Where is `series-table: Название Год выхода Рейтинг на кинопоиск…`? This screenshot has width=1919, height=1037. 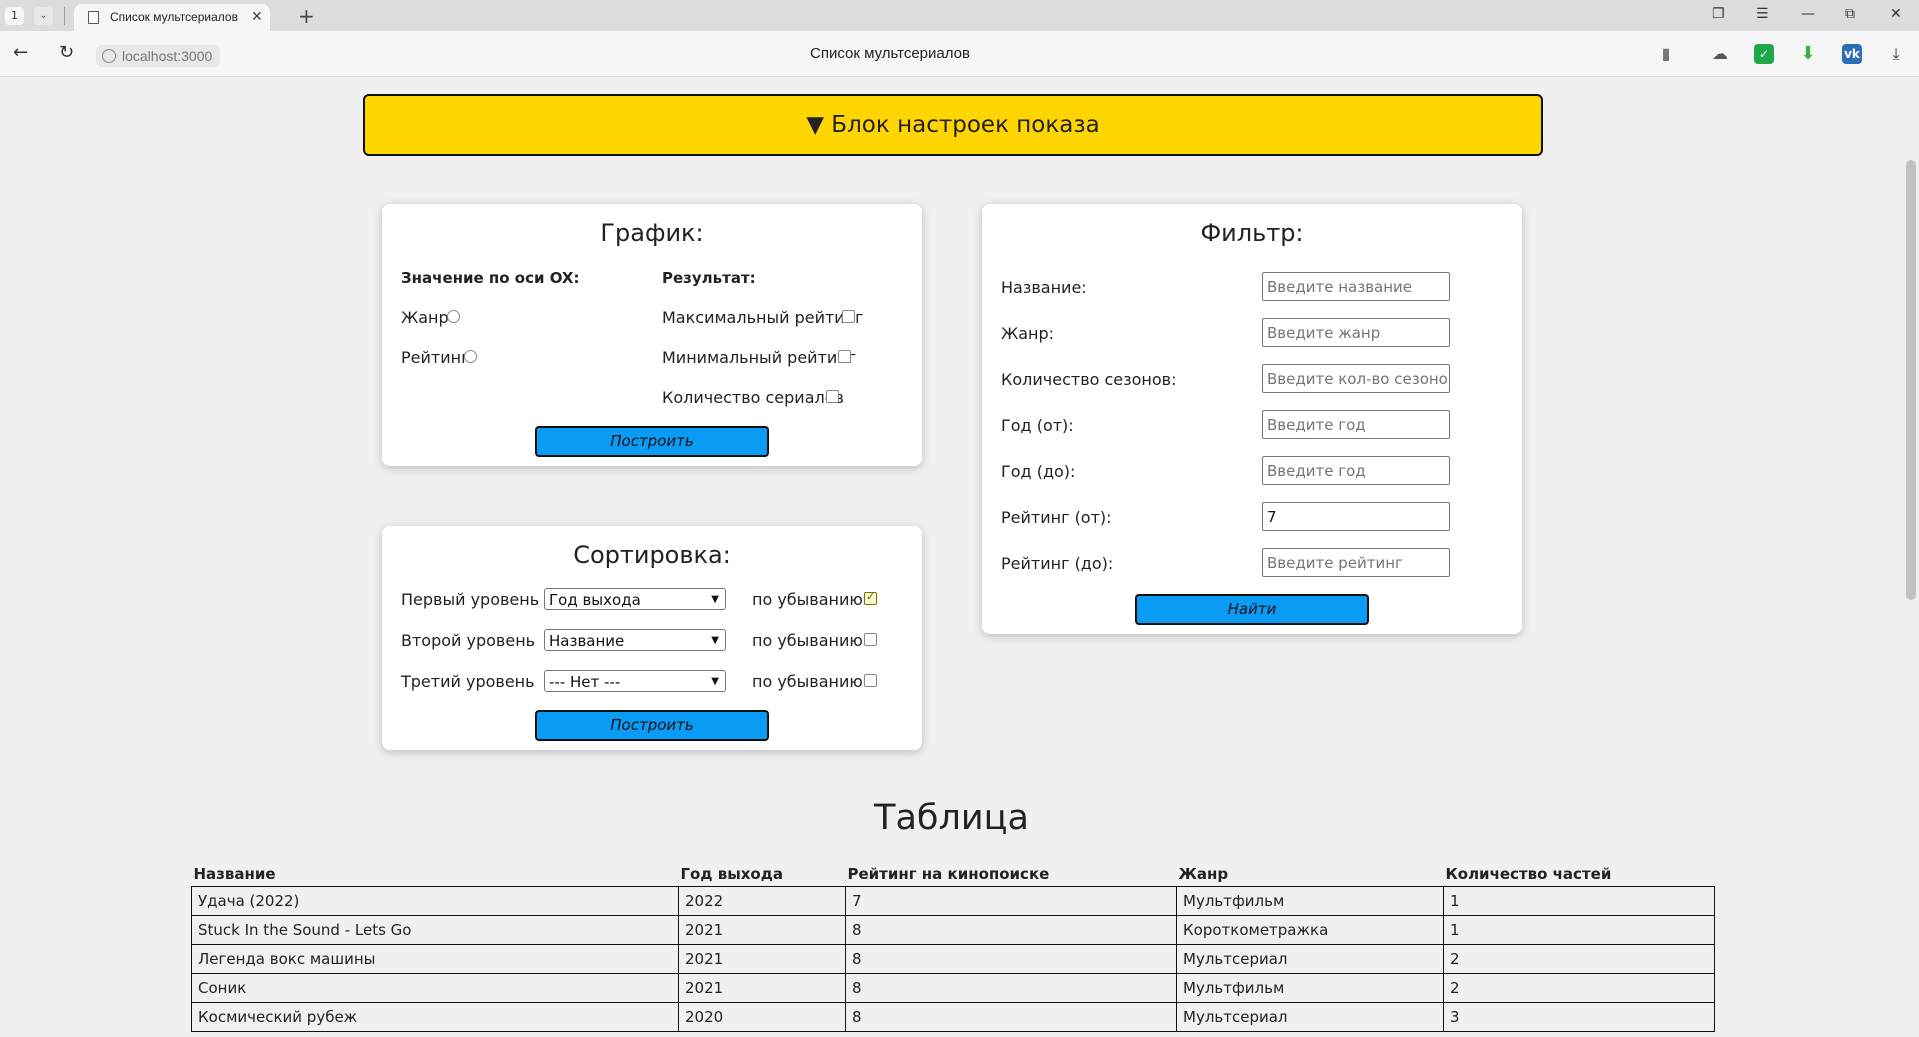
series-table: Название Год выхода Рейтинг на кинопоиск… is located at coordinates (953, 947).